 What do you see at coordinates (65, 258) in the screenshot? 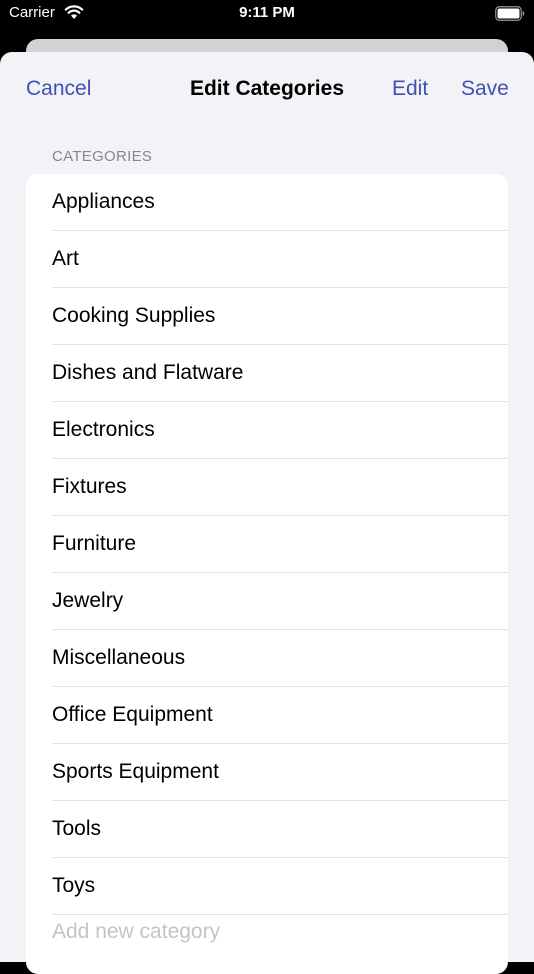
I see `category-label: Art` at bounding box center [65, 258].